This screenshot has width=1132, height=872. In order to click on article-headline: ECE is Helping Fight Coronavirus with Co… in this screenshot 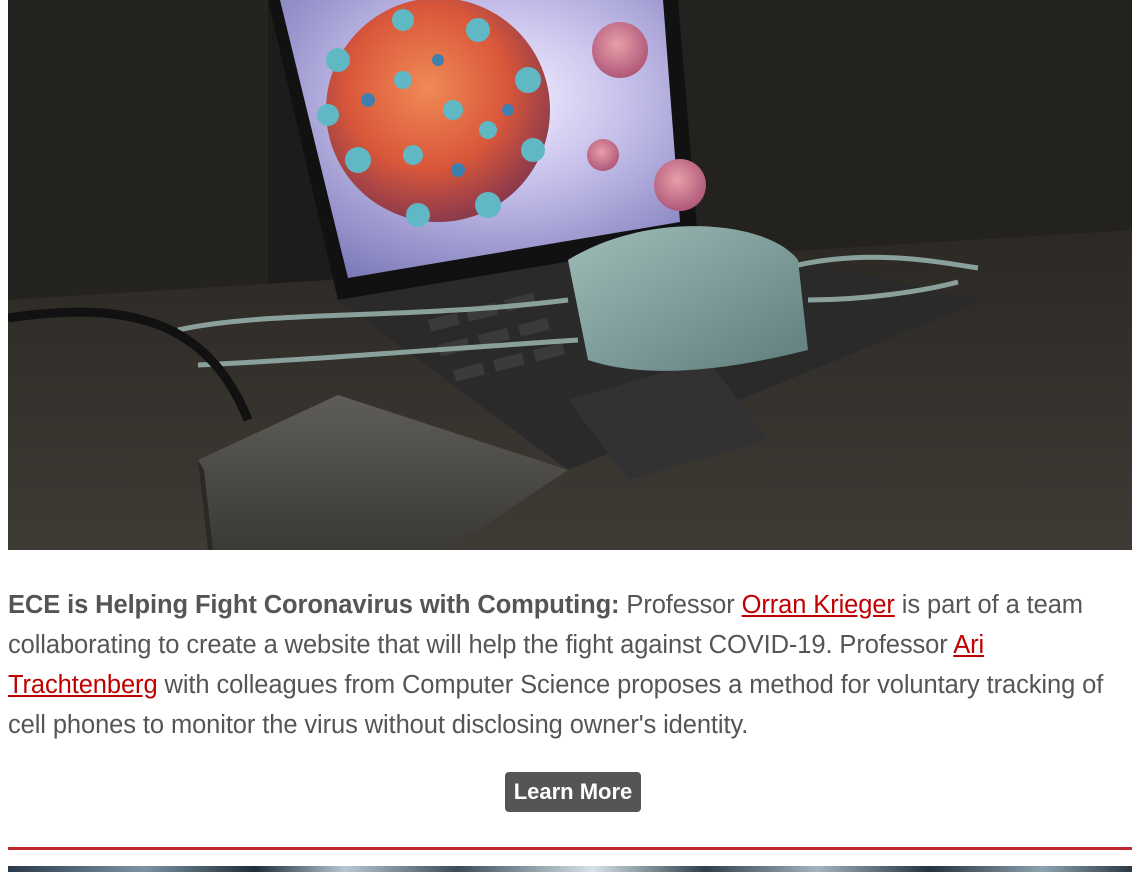, I will do `click(314, 605)`.